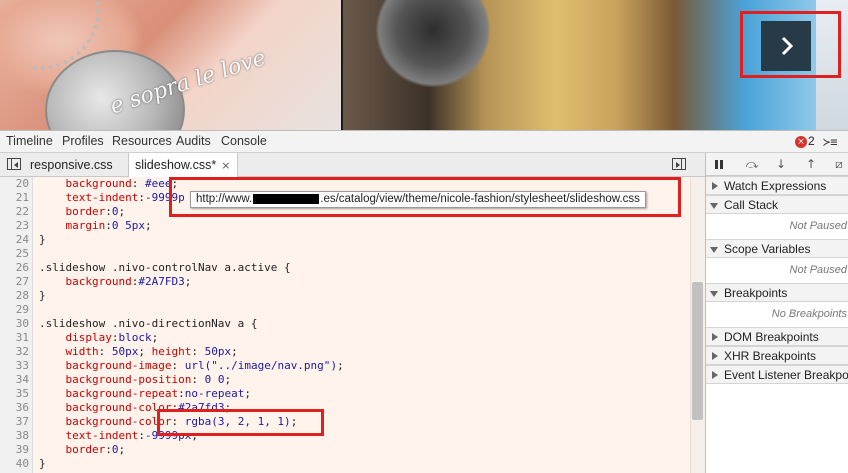  Describe the element at coordinates (115, 282) in the screenshot. I see `code-text: background:#2A7FD3;` at that location.